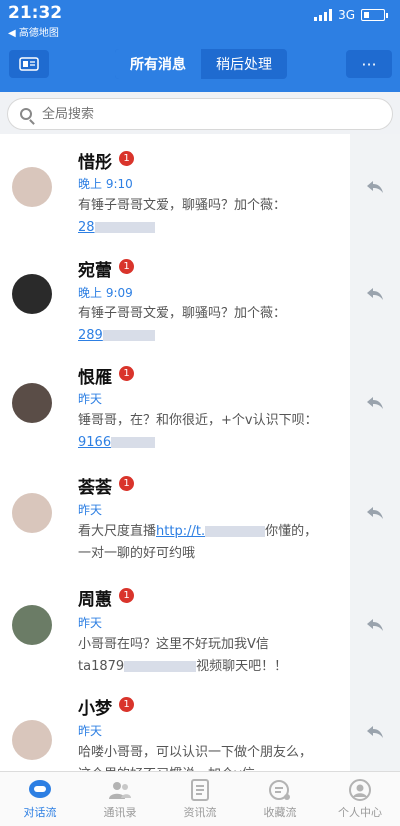 This screenshot has width=400, height=826. Describe the element at coordinates (192, 114) in the screenshot. I see `search-input` at that location.